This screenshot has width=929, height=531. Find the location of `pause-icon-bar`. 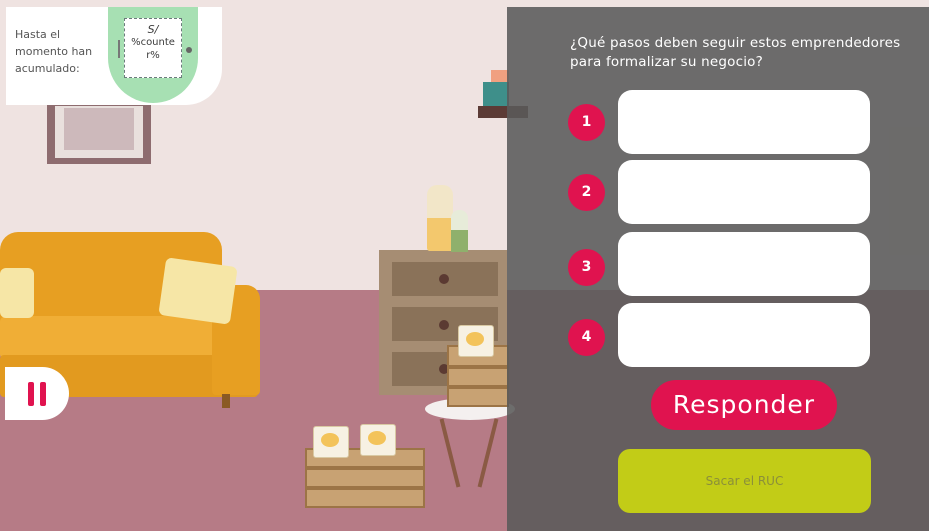

pause-icon-bar is located at coordinates (43, 393).